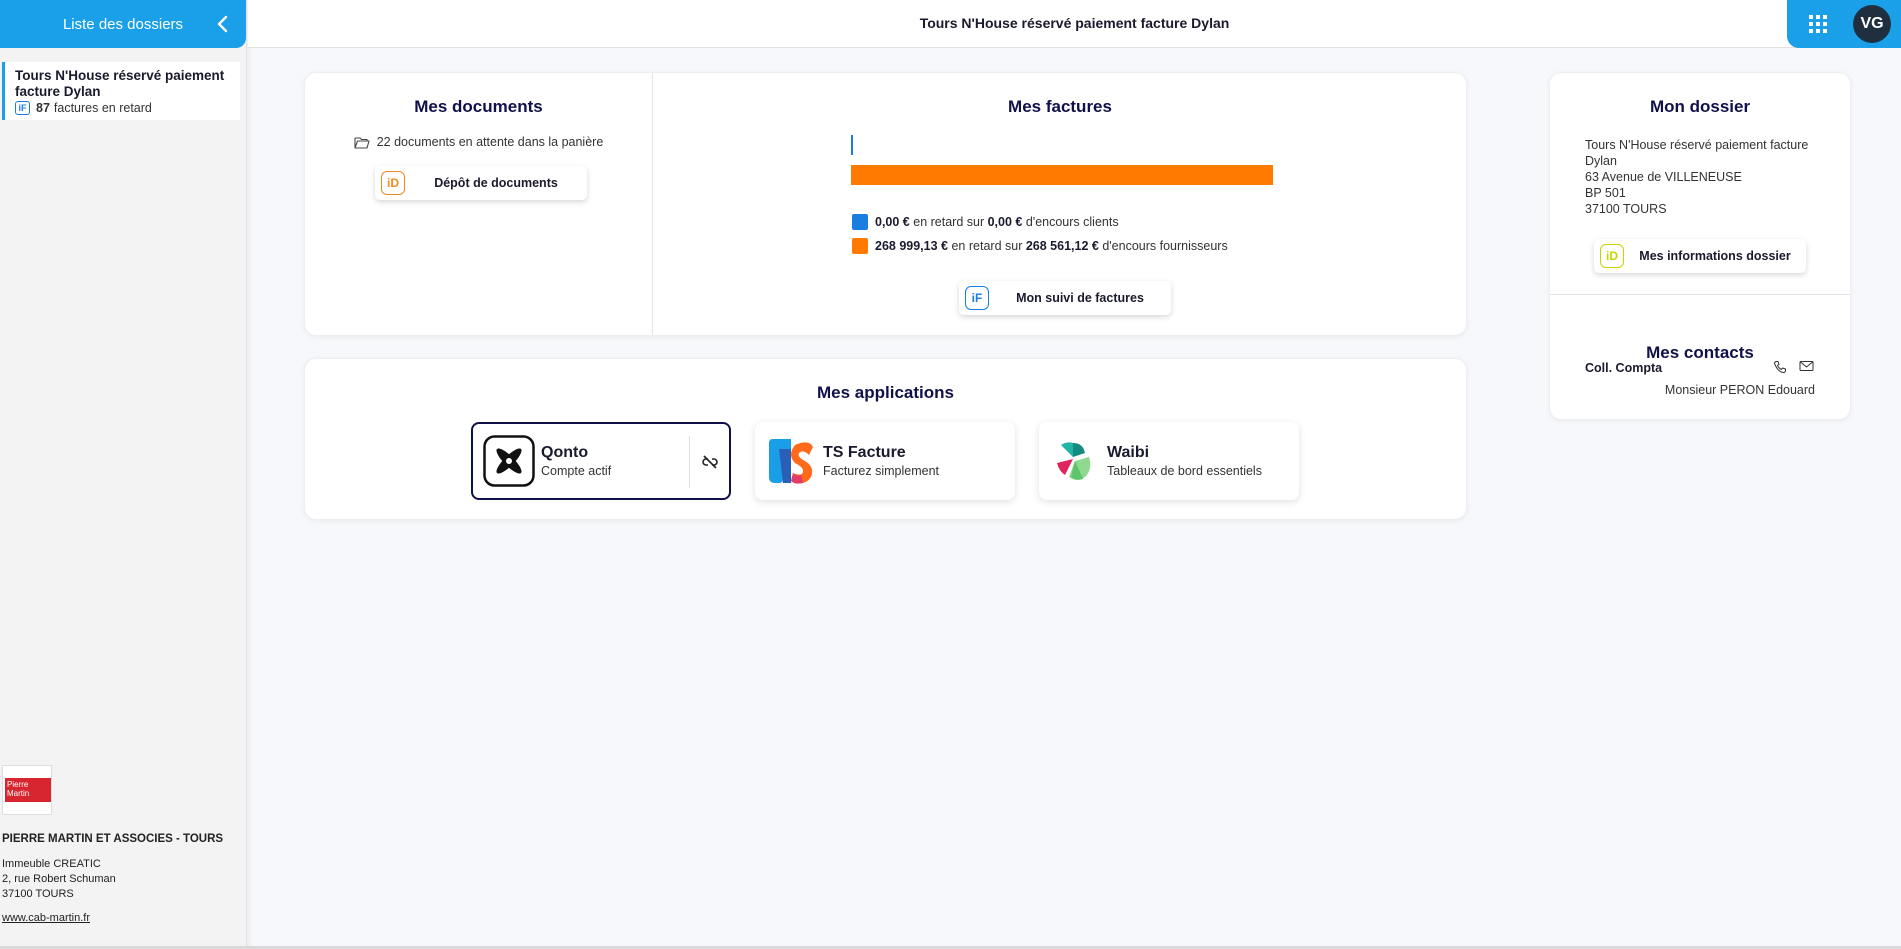  I want to click on contact-name: Monsieur PERON Edouard, so click(1739, 390).